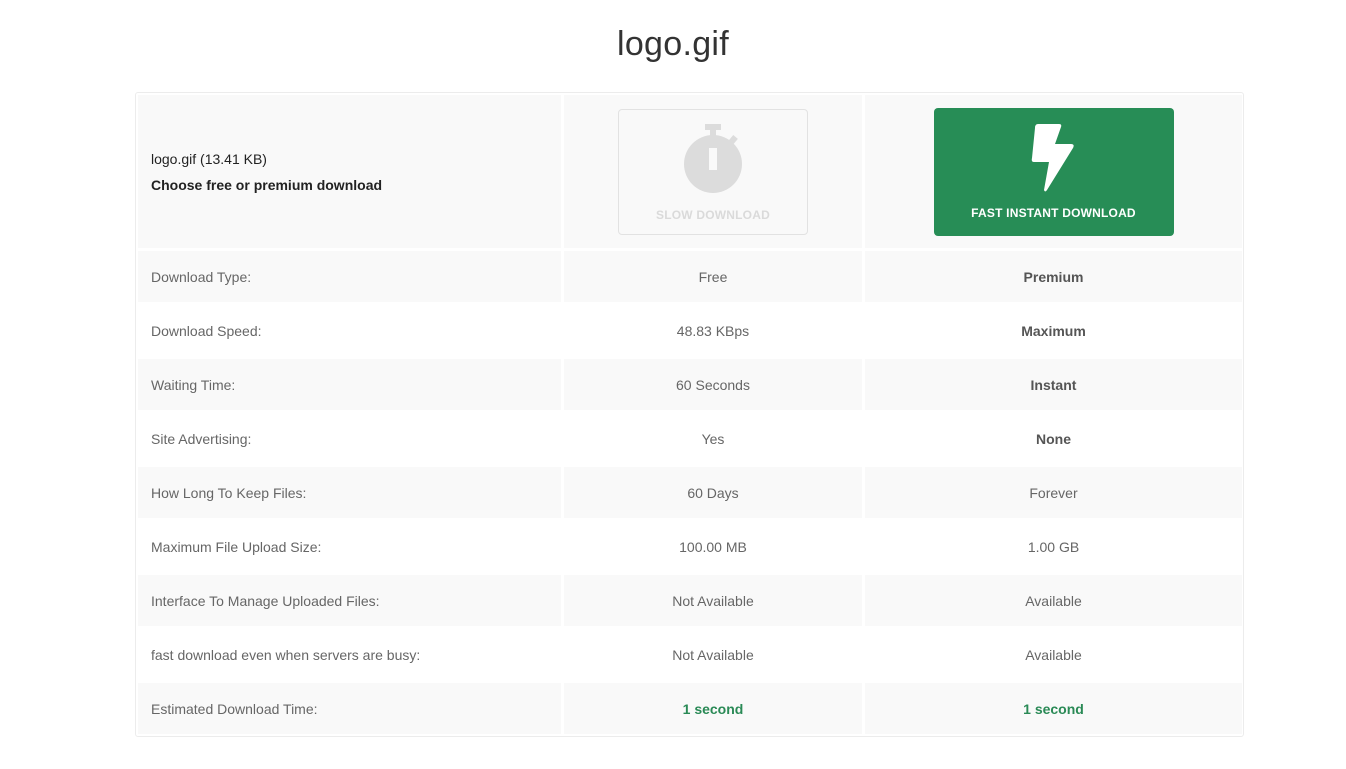 The height and width of the screenshot is (769, 1346). What do you see at coordinates (1053, 492) in the screenshot?
I see `premium-value: Forever` at bounding box center [1053, 492].